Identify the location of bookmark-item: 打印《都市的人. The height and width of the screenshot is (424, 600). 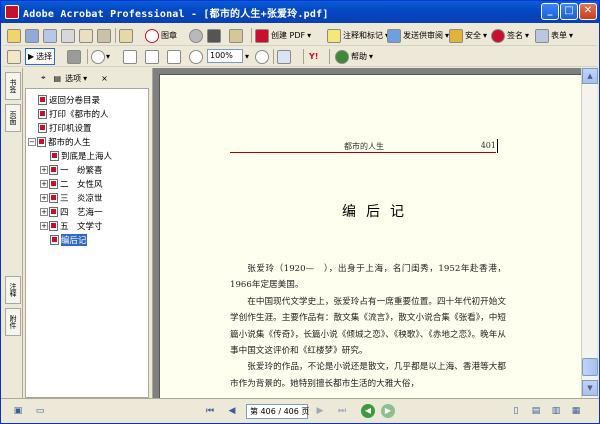
(73, 113).